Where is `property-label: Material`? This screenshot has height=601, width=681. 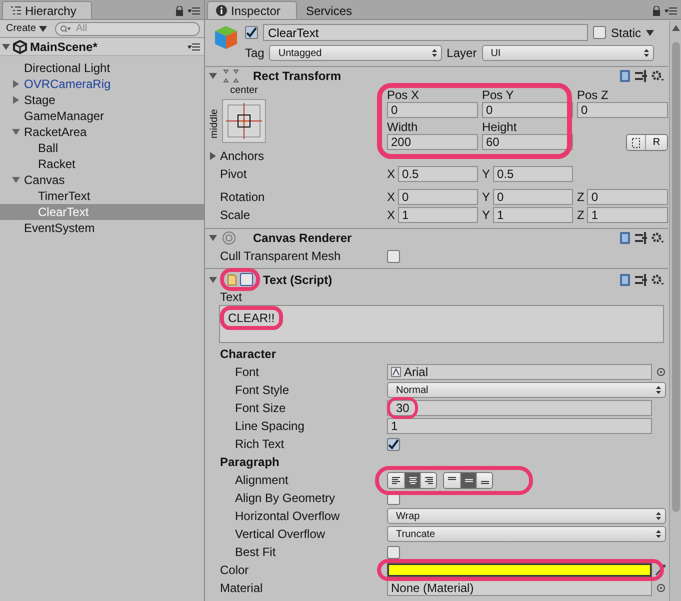 property-label: Material is located at coordinates (242, 588).